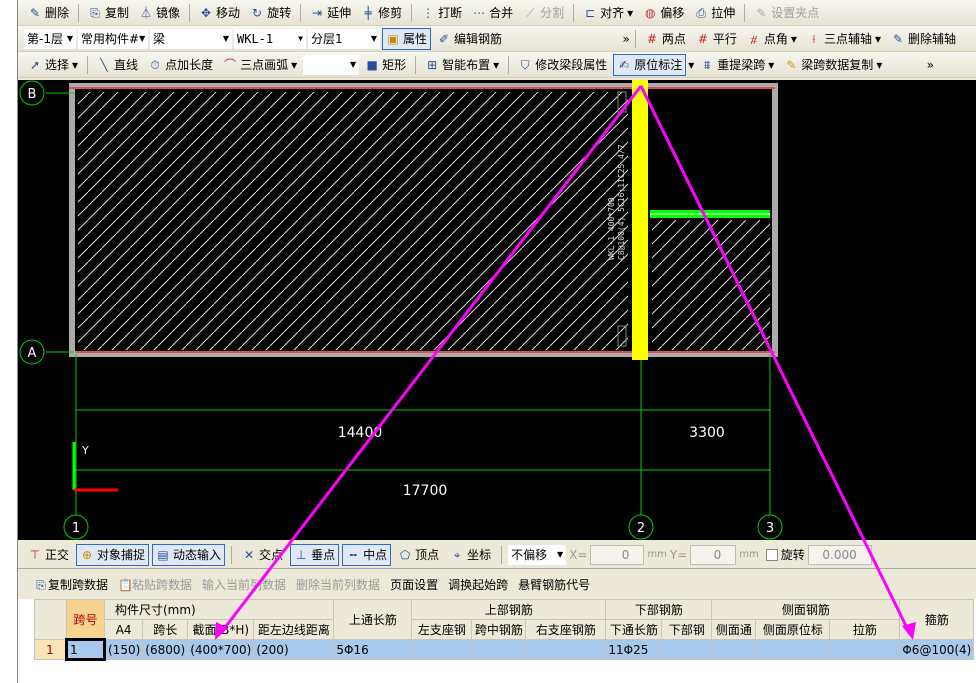  What do you see at coordinates (707, 64) in the screenshot?
I see `span-icon: ⩩` at bounding box center [707, 64].